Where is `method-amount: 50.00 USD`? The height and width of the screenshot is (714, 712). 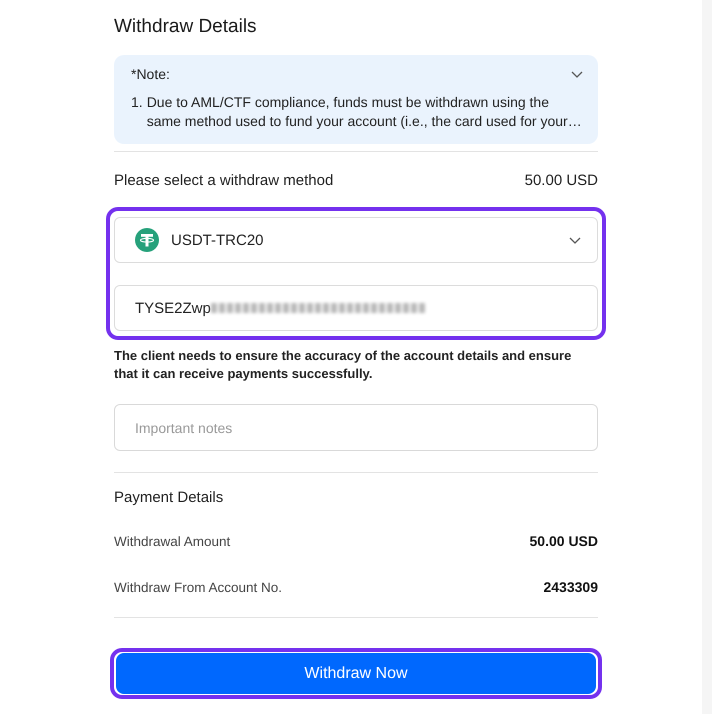
method-amount: 50.00 USD is located at coordinates (561, 181).